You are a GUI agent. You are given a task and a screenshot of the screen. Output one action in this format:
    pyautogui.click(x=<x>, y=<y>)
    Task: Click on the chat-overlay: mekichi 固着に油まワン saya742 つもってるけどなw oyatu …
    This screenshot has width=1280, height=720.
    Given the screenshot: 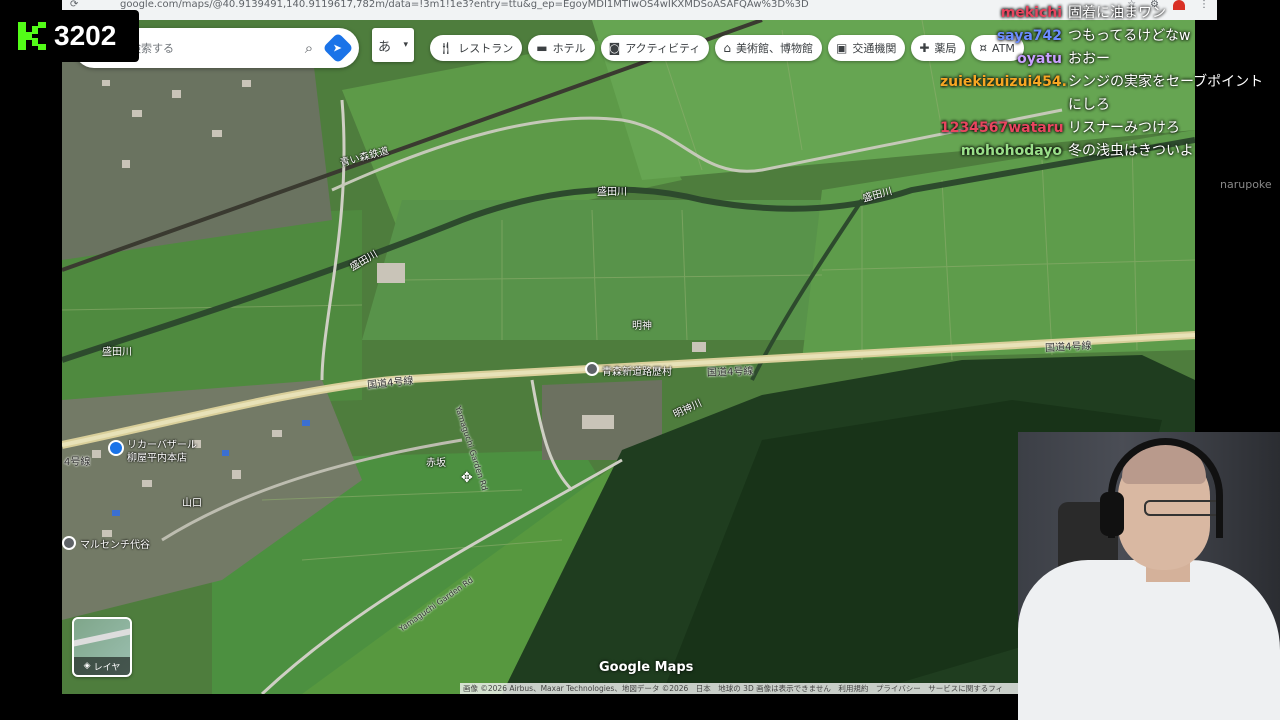 What is the action you would take?
    pyautogui.click(x=1110, y=82)
    